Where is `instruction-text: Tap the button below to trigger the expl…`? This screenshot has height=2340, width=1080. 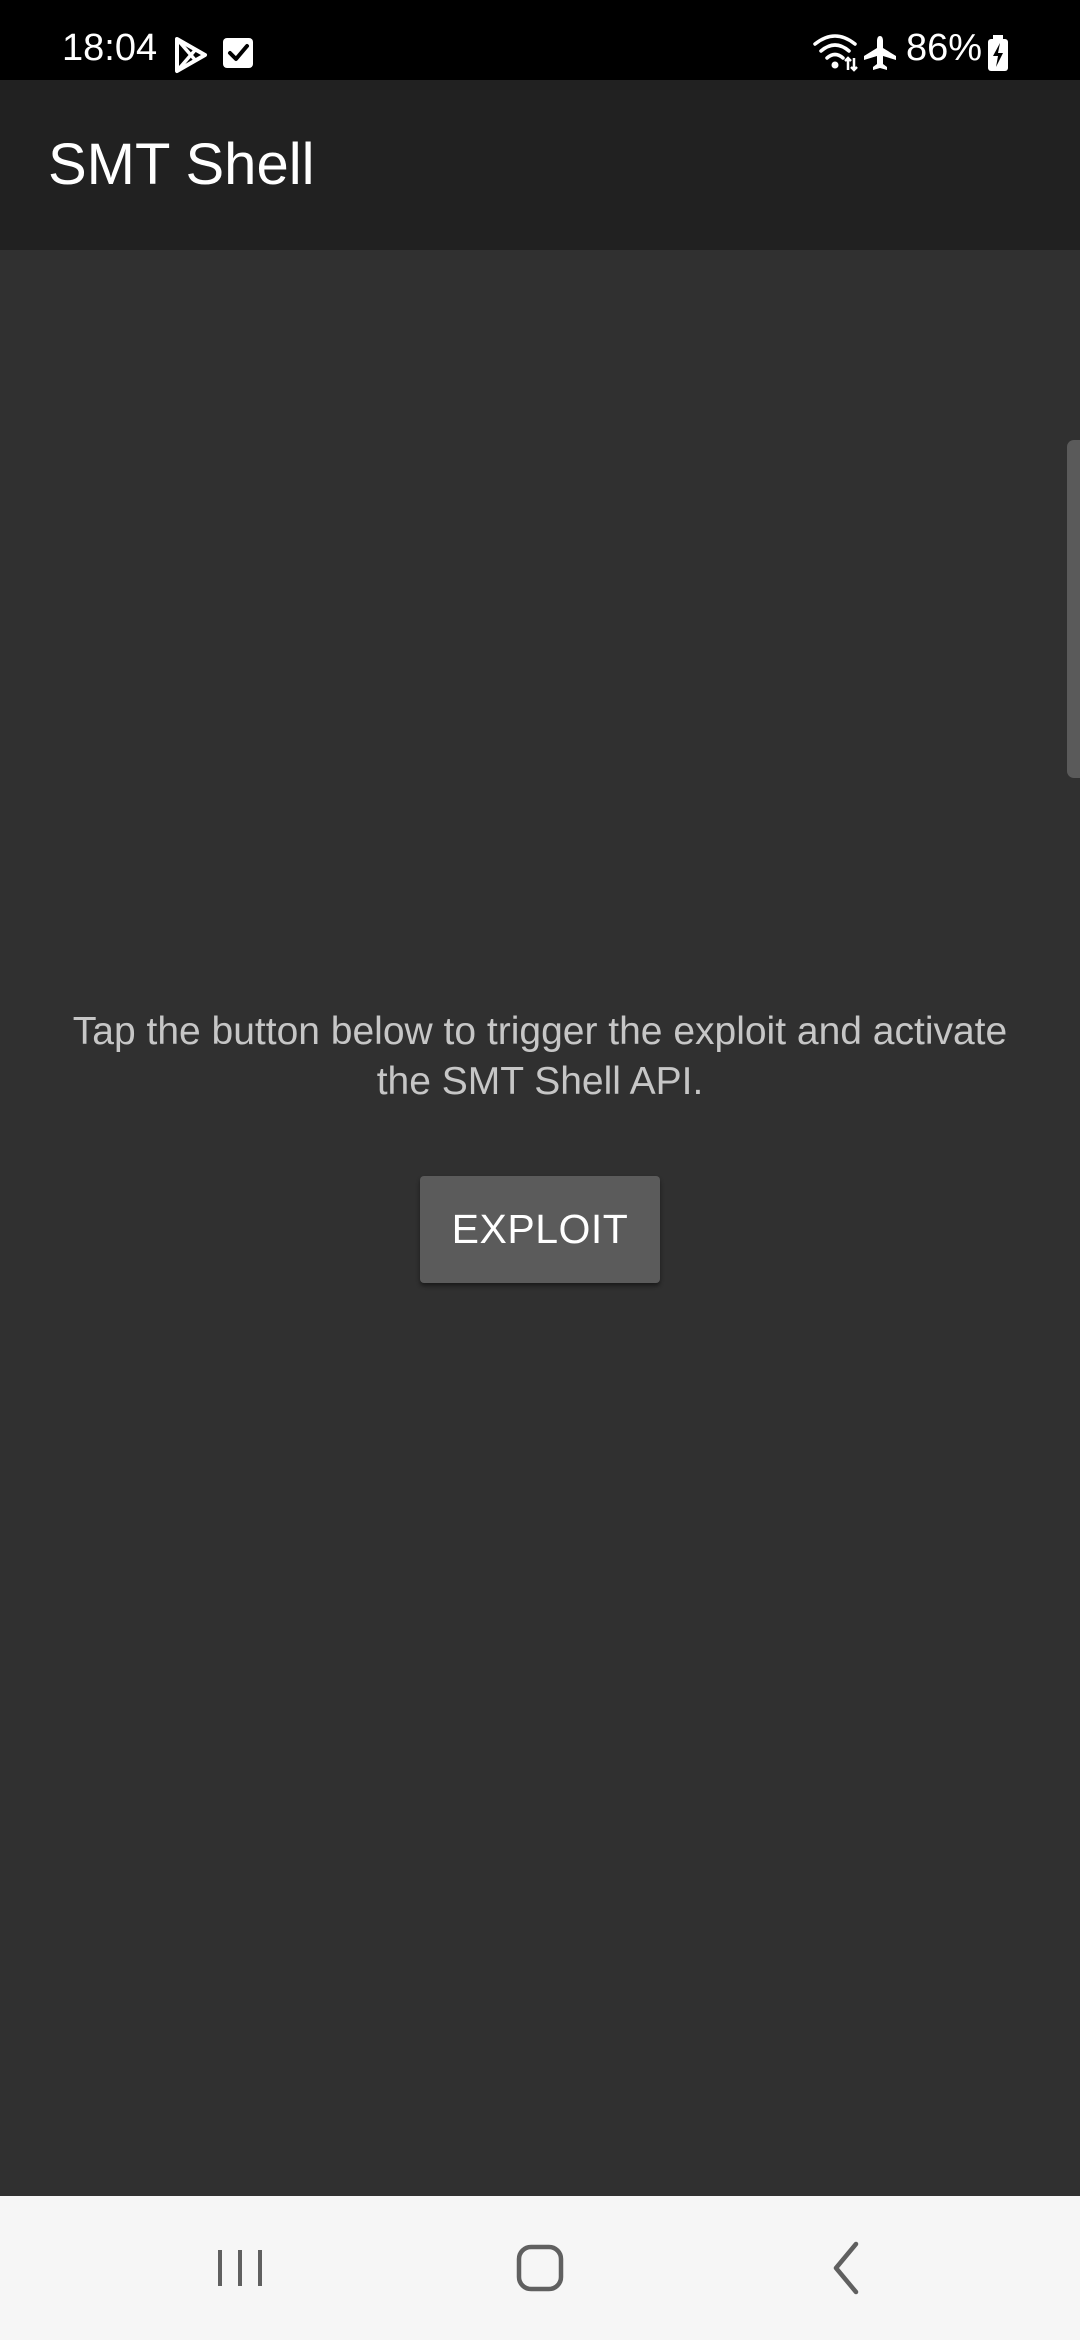 instruction-text: Tap the button below to trigger the expl… is located at coordinates (540, 1056).